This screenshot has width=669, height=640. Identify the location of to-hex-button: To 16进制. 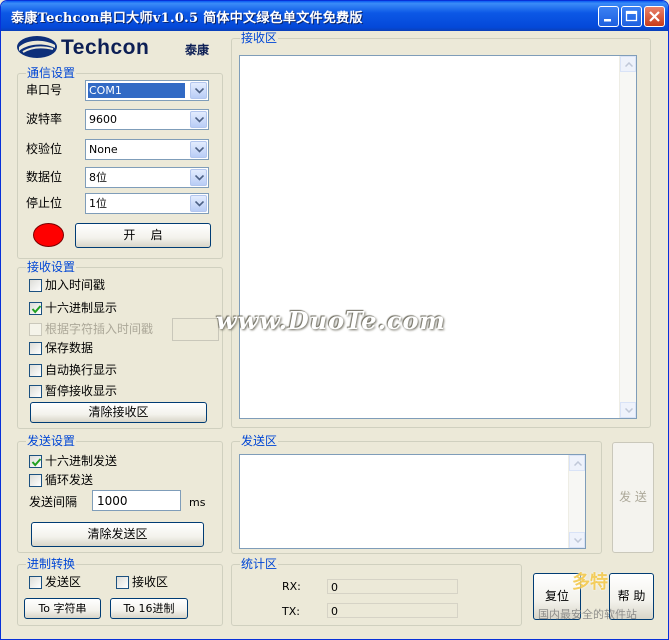
(149, 608).